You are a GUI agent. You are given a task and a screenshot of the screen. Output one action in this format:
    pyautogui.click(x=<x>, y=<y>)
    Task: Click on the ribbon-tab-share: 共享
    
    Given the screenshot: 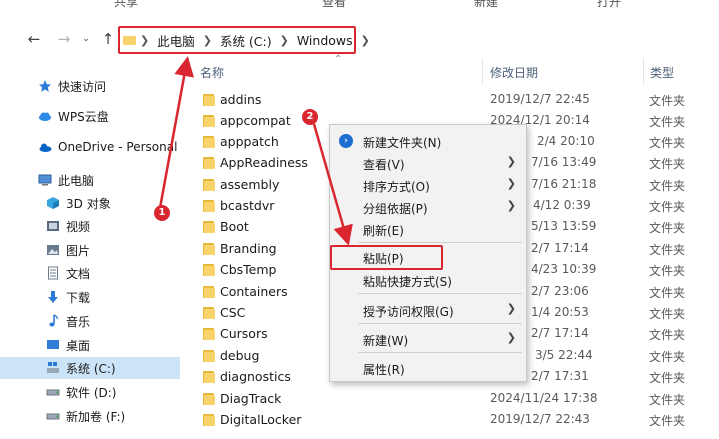 What is the action you would take?
    pyautogui.click(x=126, y=5)
    